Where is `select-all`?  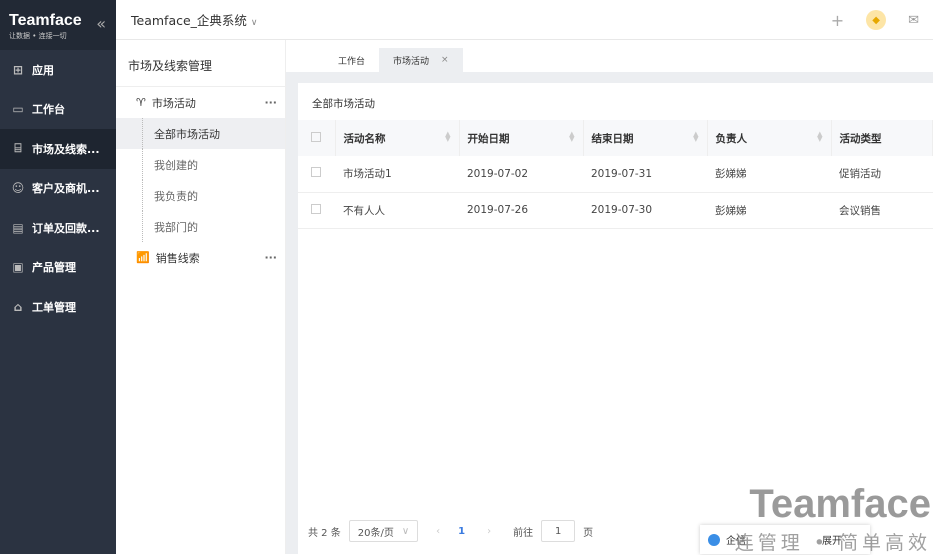 select-all is located at coordinates (317, 138).